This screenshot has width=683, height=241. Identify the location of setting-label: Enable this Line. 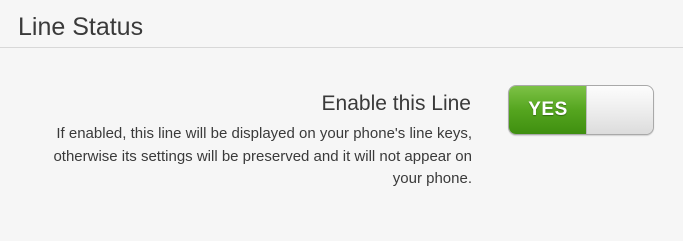
(396, 103).